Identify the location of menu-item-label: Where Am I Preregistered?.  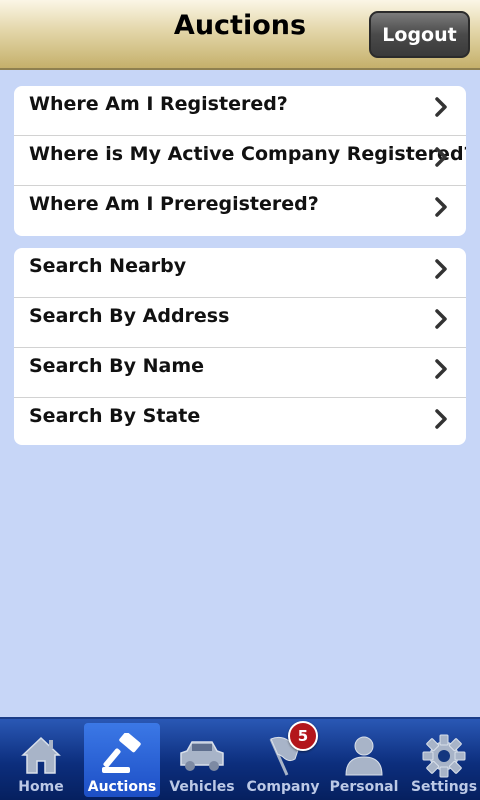
(174, 204).